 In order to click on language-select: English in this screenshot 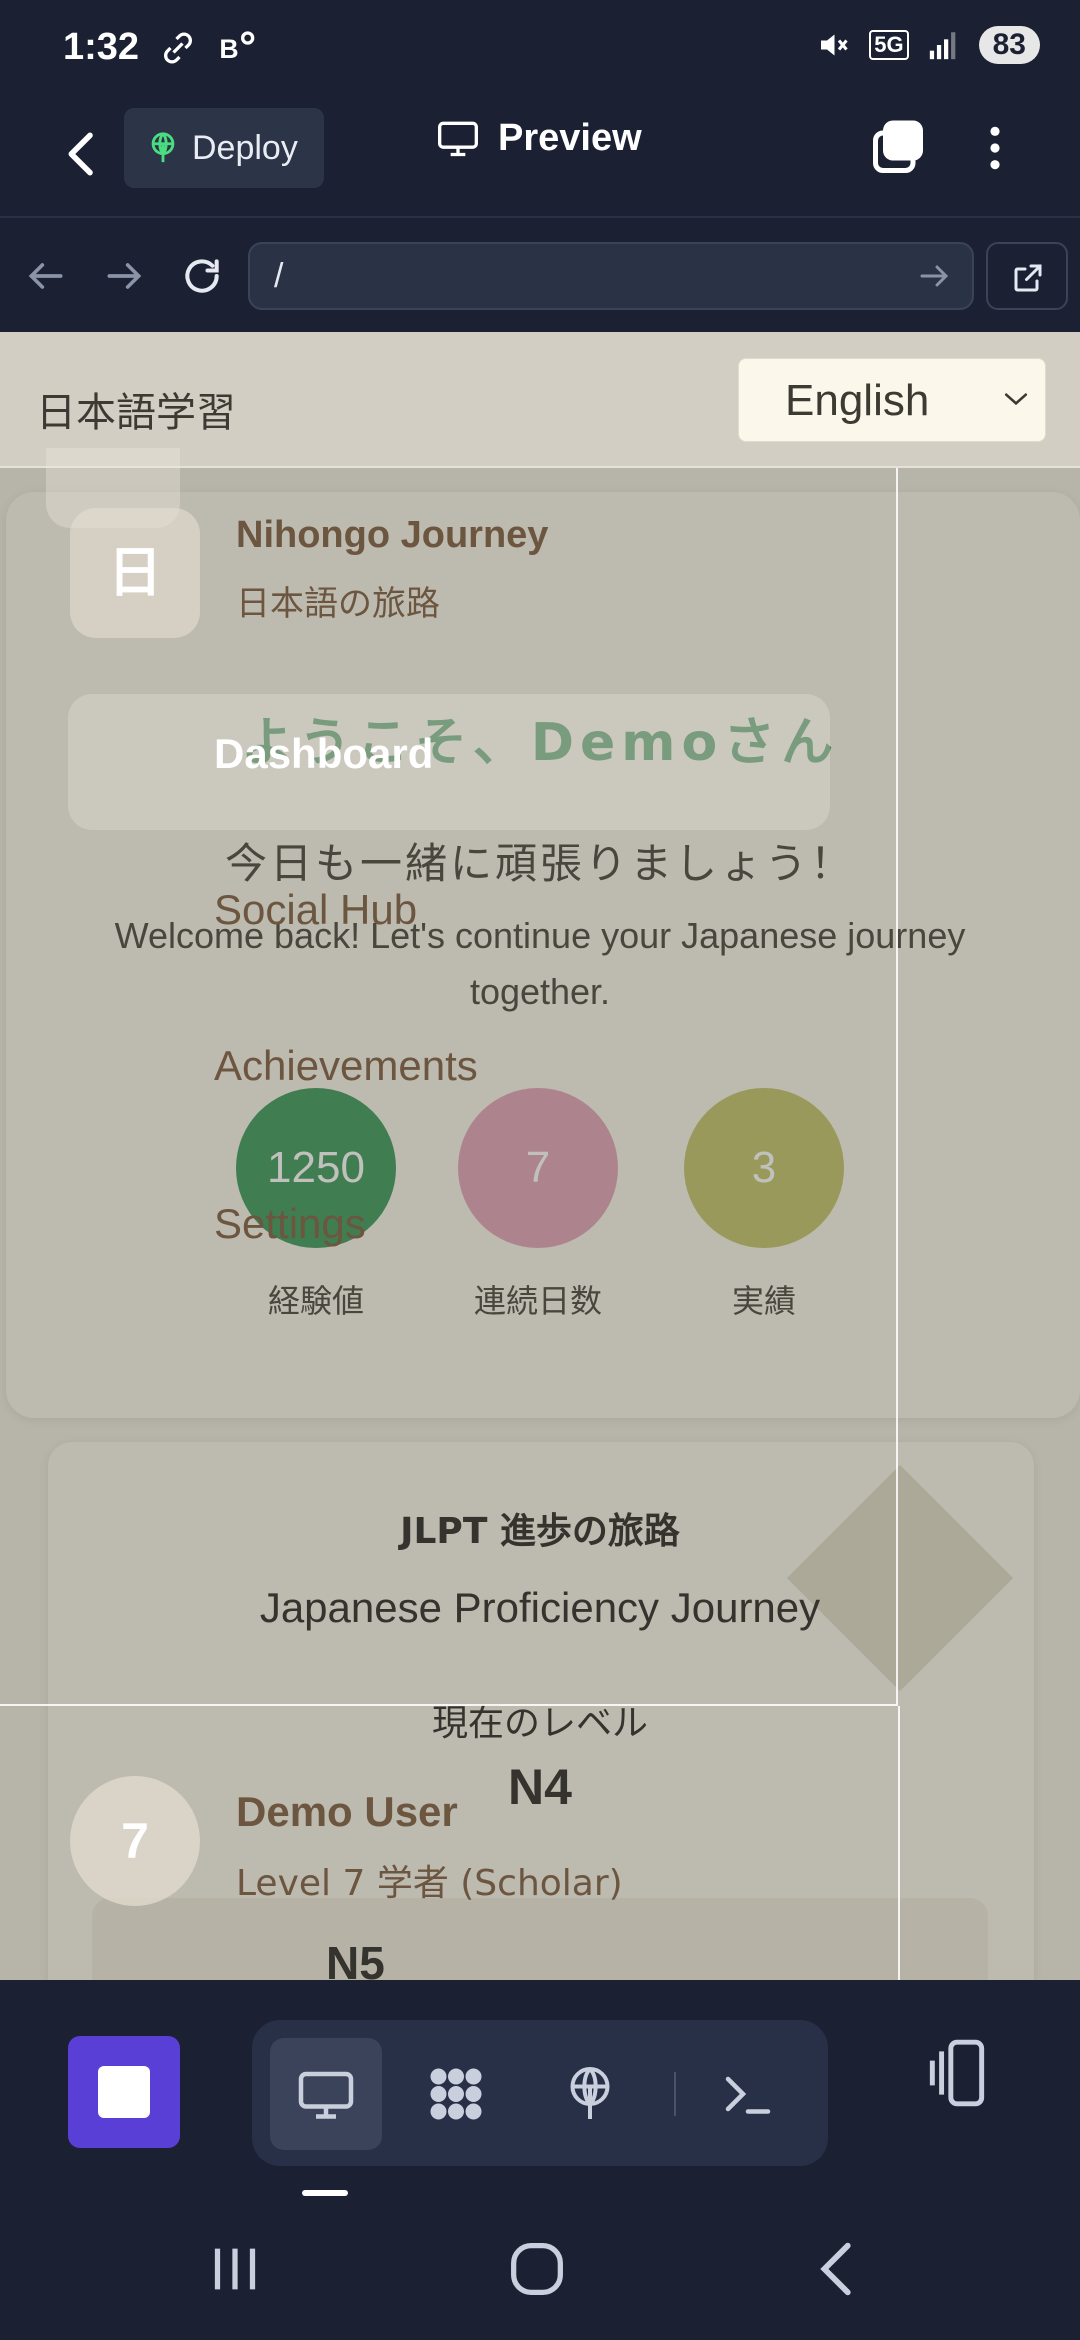, I will do `click(892, 400)`.